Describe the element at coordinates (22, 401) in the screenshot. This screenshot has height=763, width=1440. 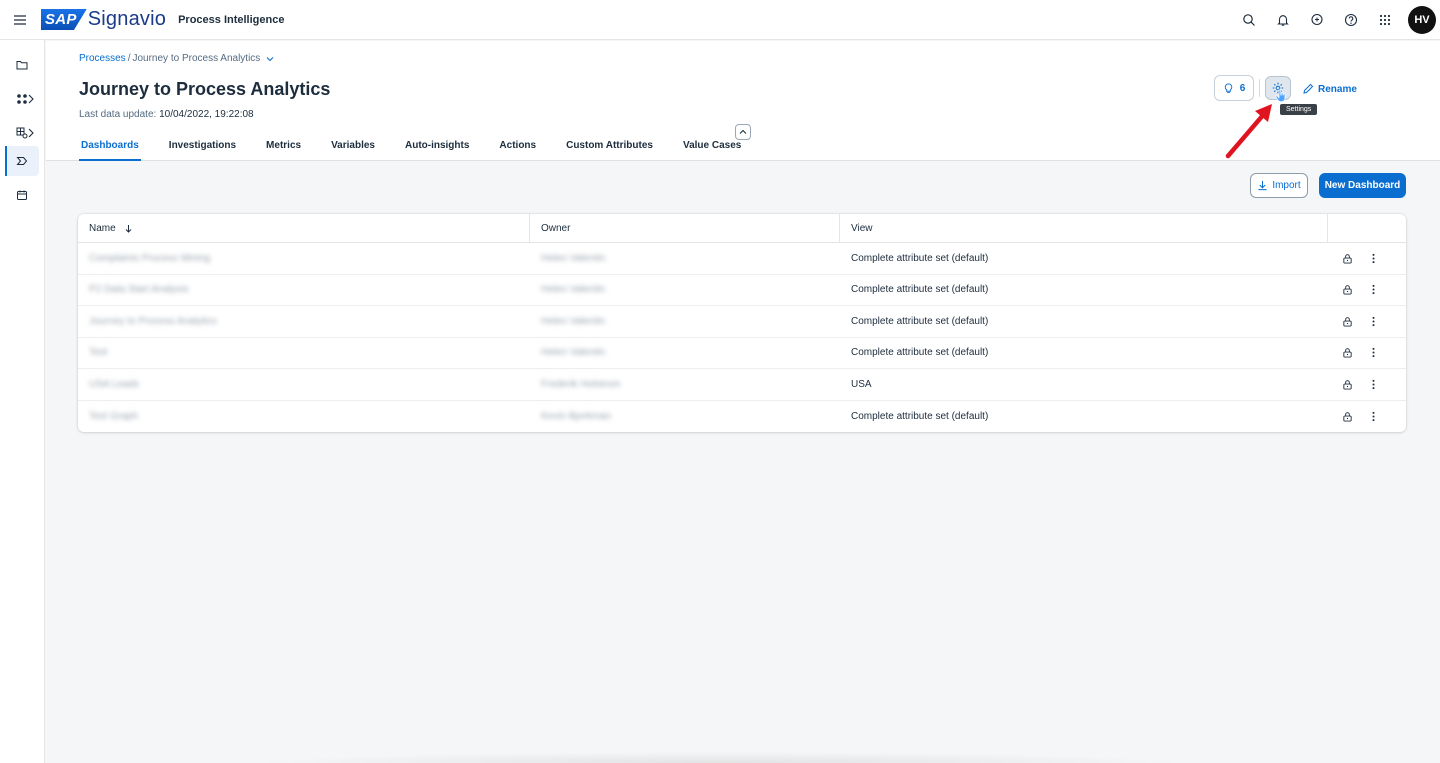
I see `side-navigation` at that location.